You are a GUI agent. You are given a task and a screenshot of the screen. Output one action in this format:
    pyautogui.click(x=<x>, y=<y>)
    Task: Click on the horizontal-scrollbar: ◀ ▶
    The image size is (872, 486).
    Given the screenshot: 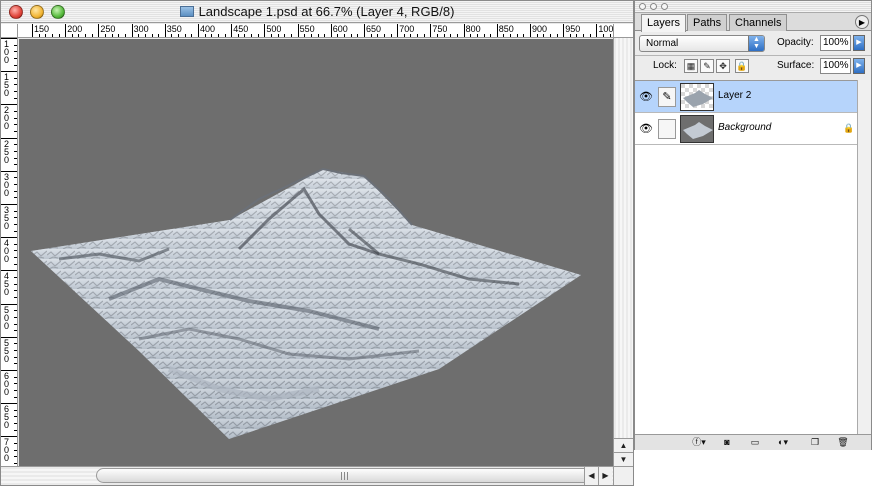 What is the action you would take?
    pyautogui.click(x=307, y=475)
    